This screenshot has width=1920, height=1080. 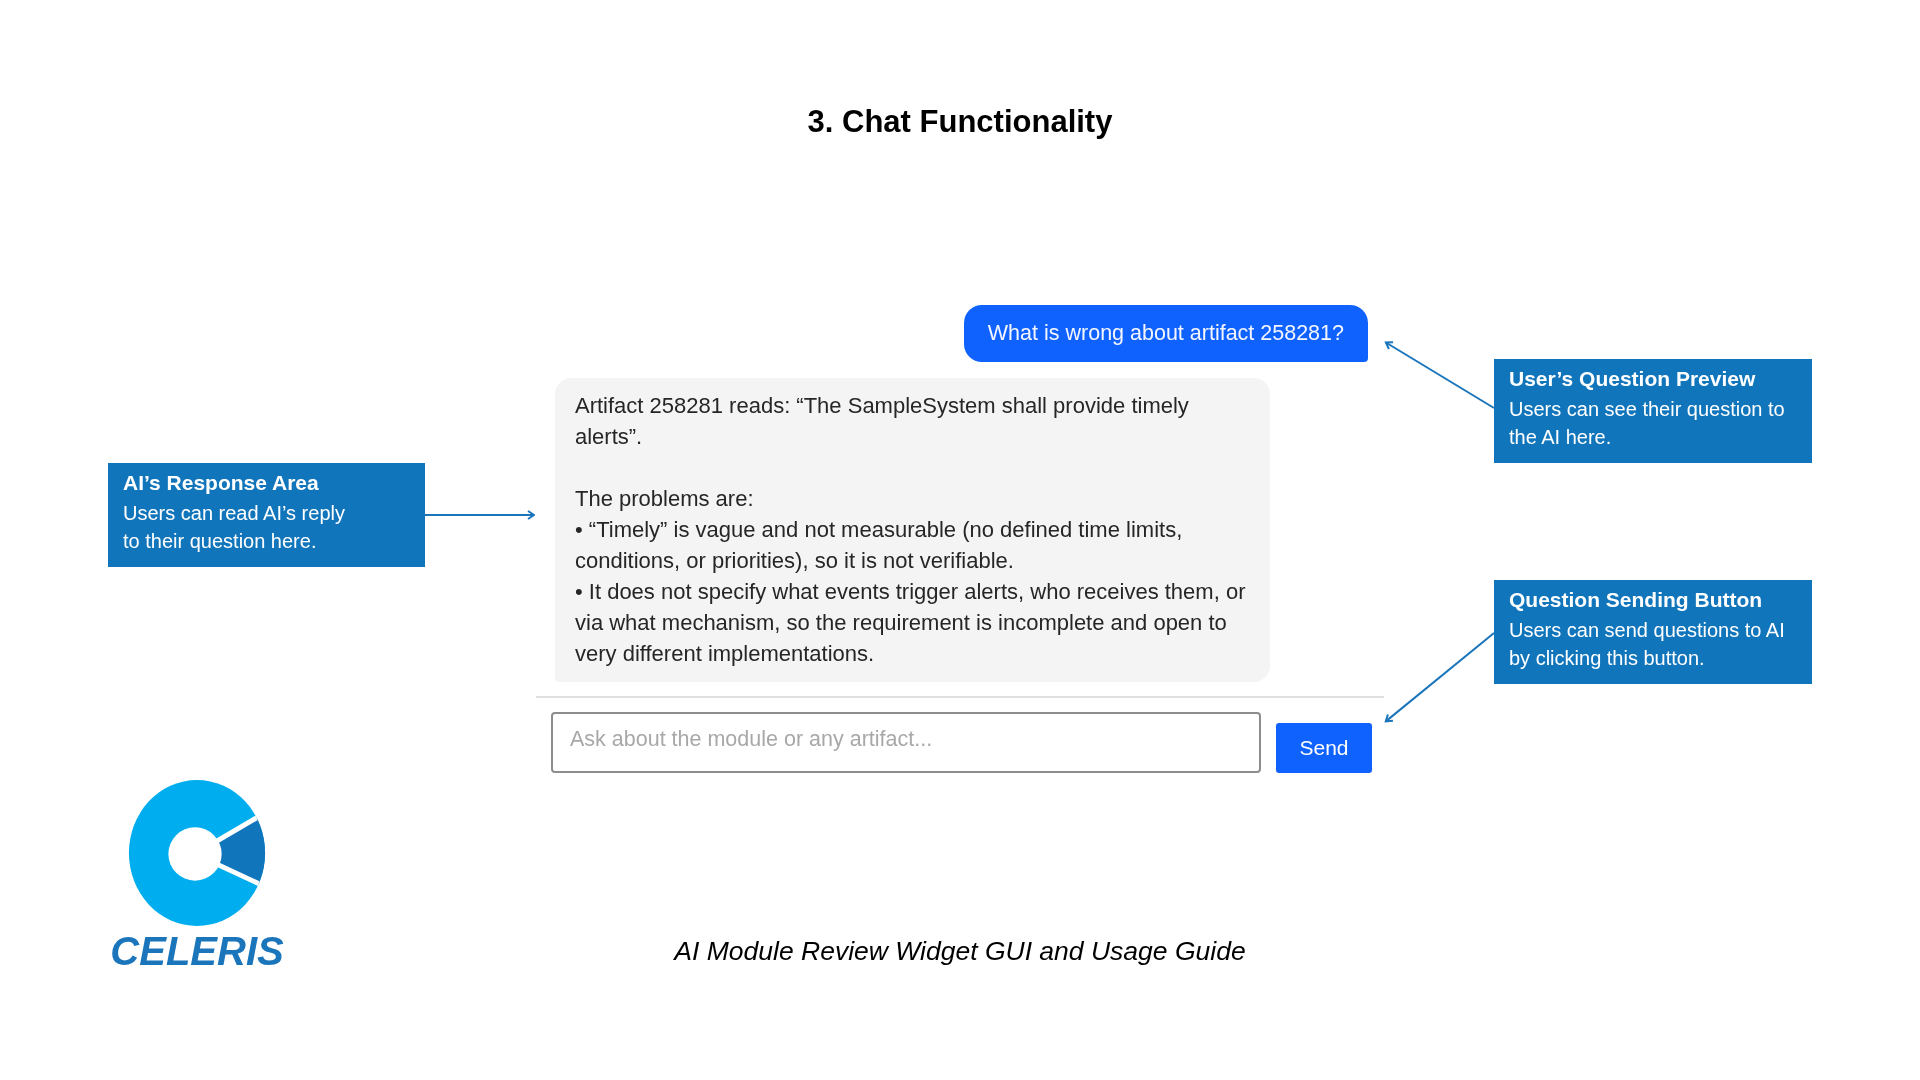 I want to click on callout-text: Users can see their question to the AI here., so click(x=1647, y=423).